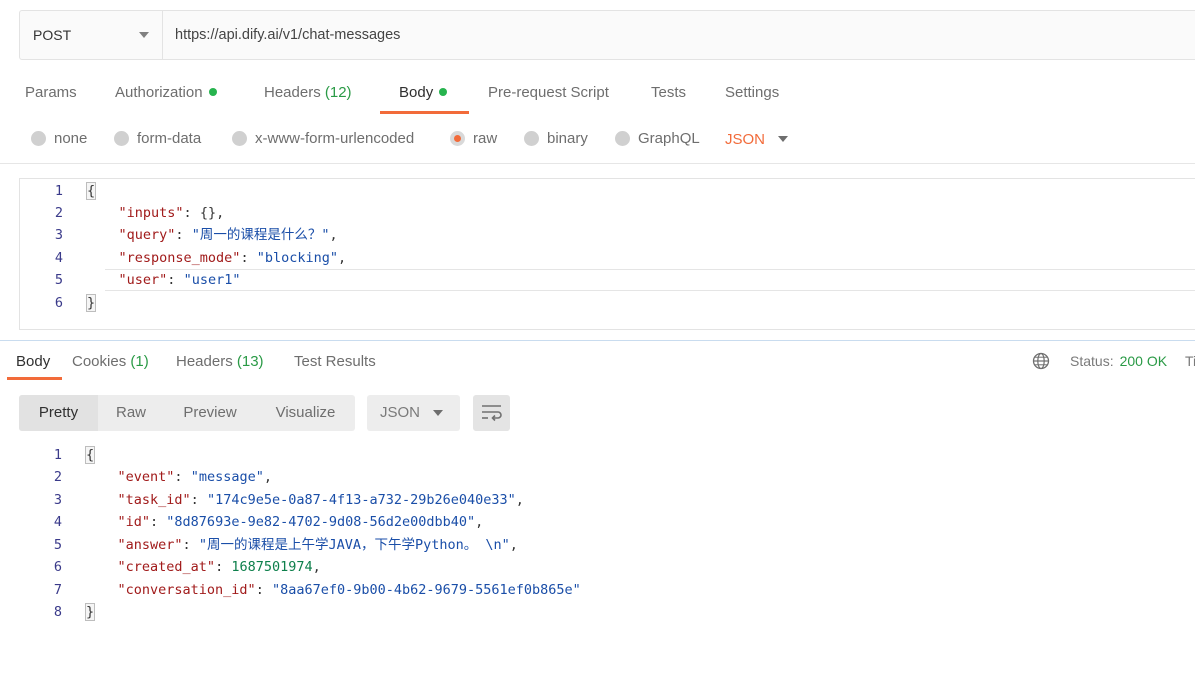 The height and width of the screenshot is (686, 1195). What do you see at coordinates (1041, 361) in the screenshot?
I see `globe-icon` at bounding box center [1041, 361].